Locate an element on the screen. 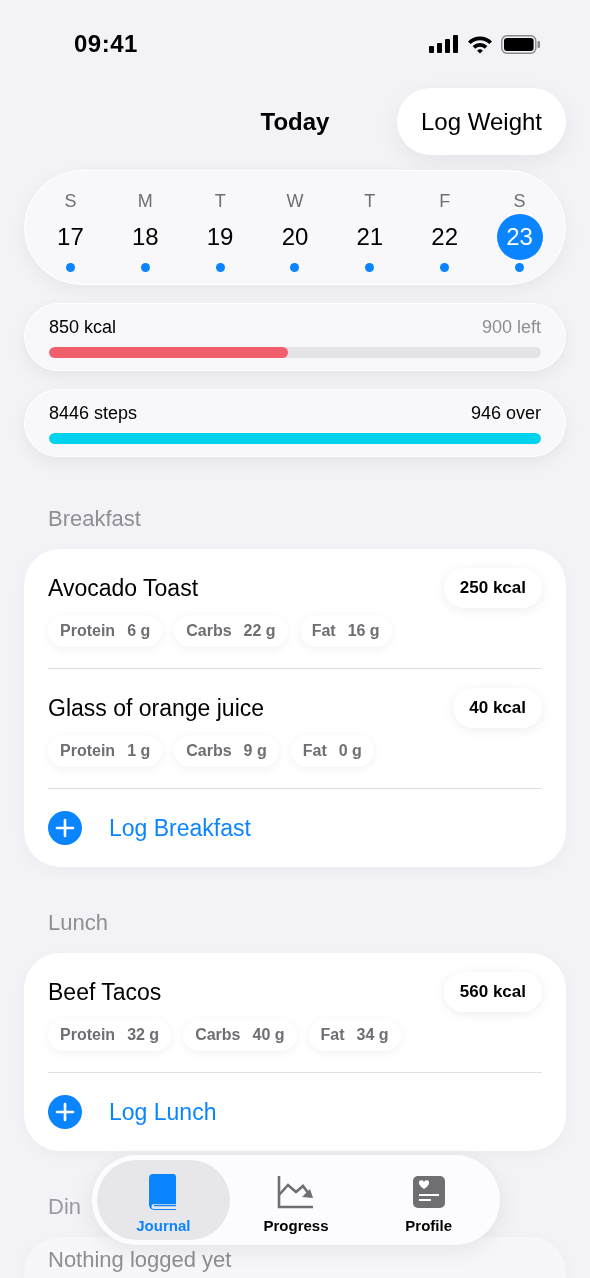 The width and height of the screenshot is (590, 1278). tab: Progress is located at coordinates (296, 1200).